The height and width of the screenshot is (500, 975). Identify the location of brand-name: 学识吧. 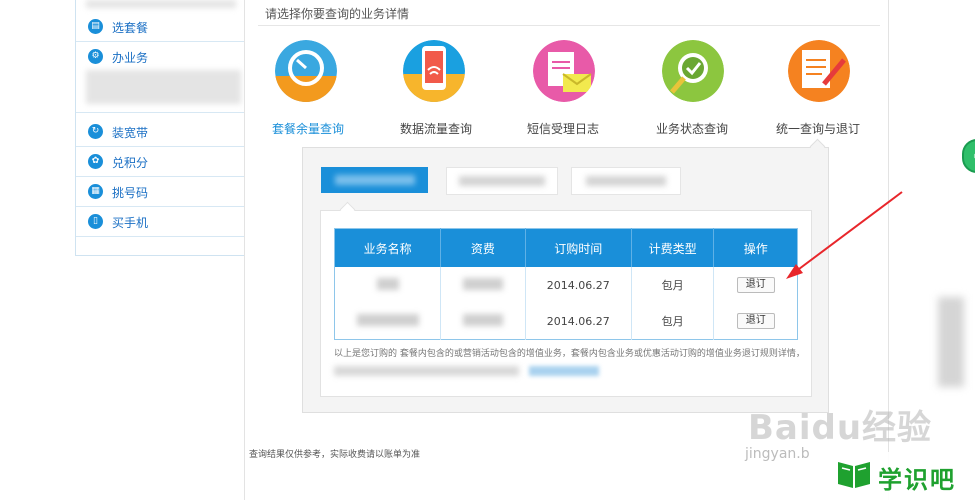
(917, 480).